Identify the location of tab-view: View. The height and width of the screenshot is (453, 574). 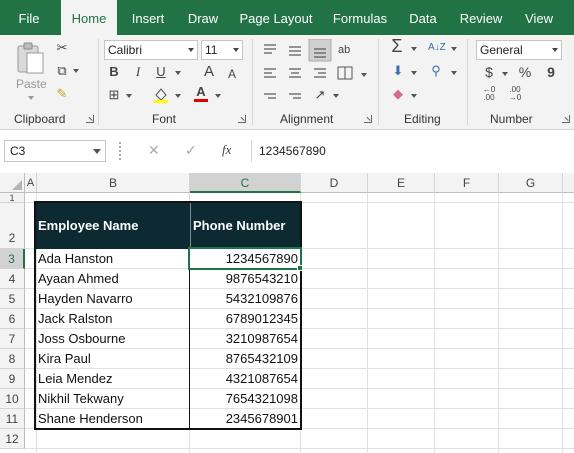
(539, 17).